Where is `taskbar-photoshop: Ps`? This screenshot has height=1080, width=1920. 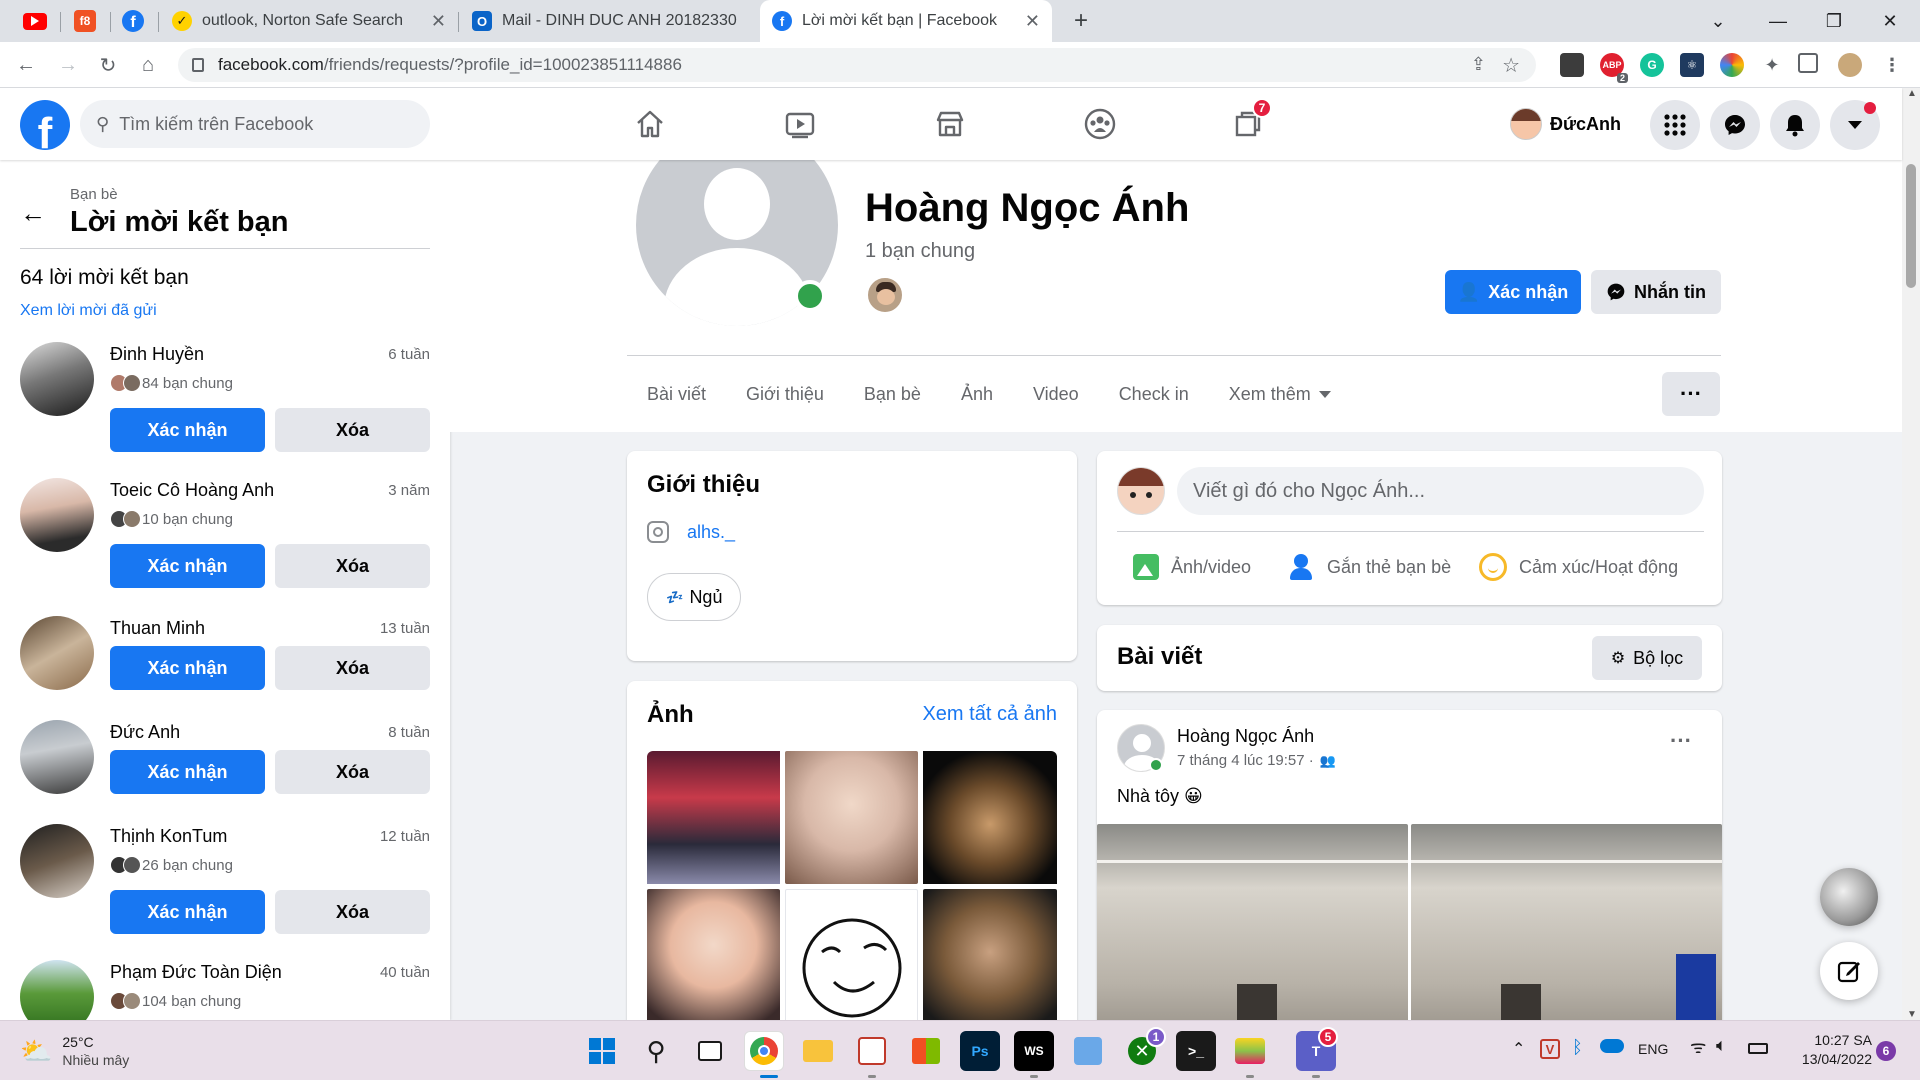
taskbar-photoshop: Ps is located at coordinates (980, 1051).